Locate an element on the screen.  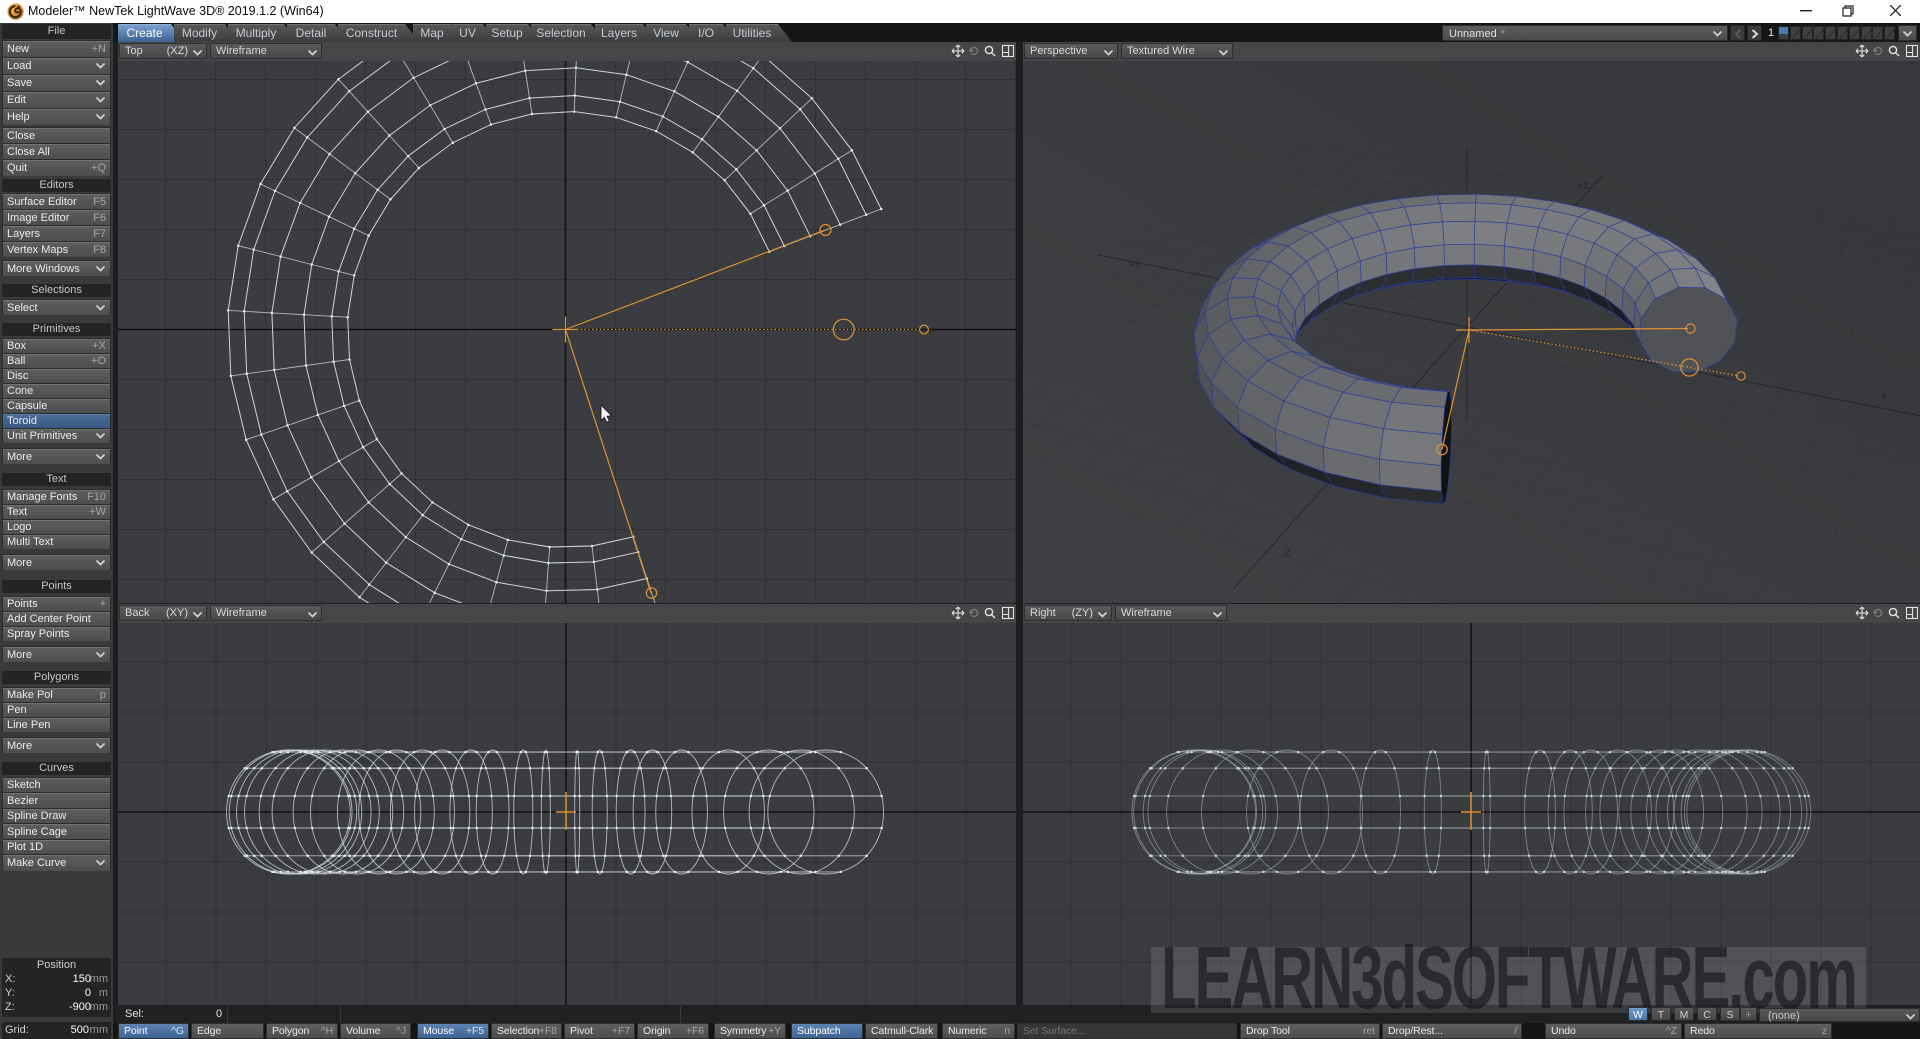
svg-text: -X is located at coordinates (1882, 396).